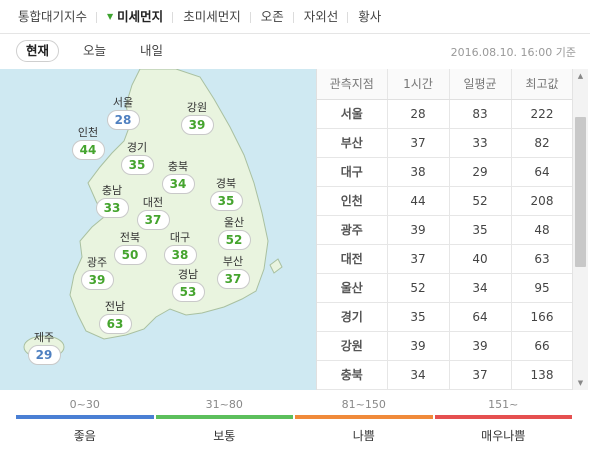 Image resolution: width=590 pixels, height=451 pixels. I want to click on map-city-busan: 부산 37, so click(233, 272).